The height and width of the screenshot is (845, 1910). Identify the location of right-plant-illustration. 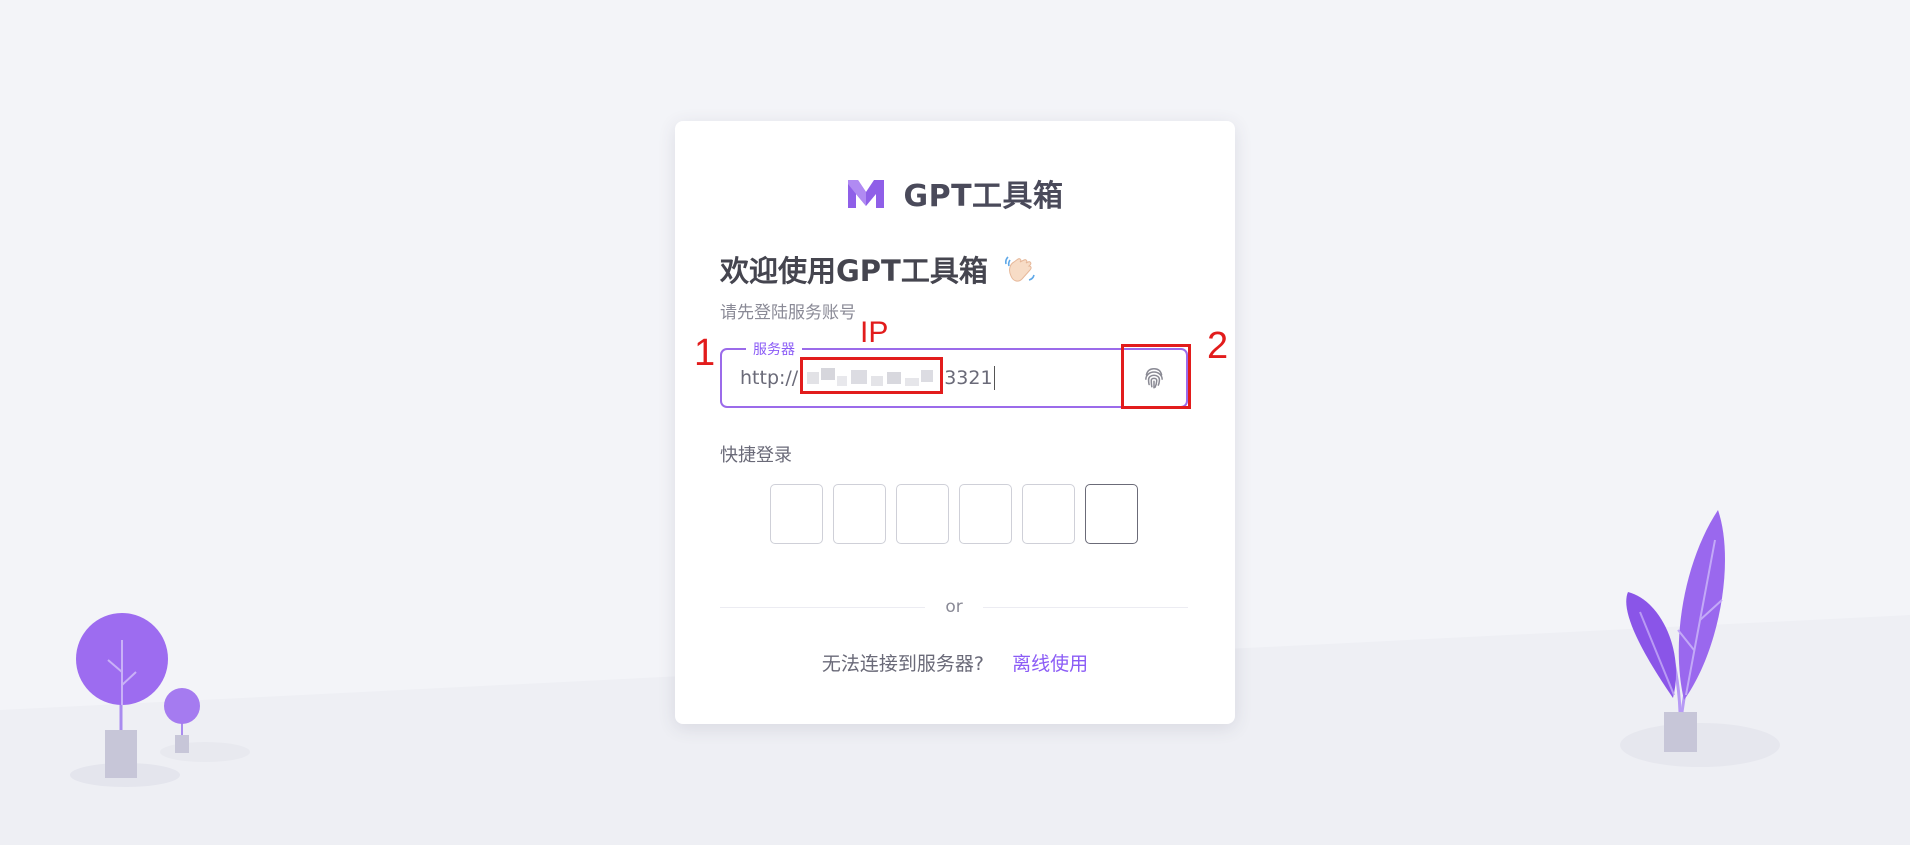
(1700, 638).